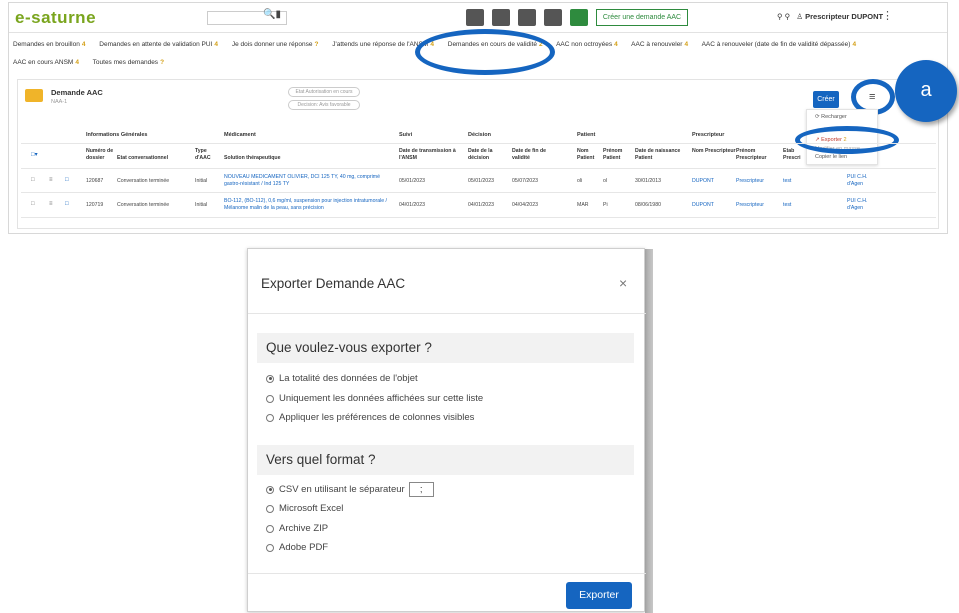 This screenshot has height=613, width=959. Describe the element at coordinates (55, 18) in the screenshot. I see `app-logo: e-saturne` at that location.